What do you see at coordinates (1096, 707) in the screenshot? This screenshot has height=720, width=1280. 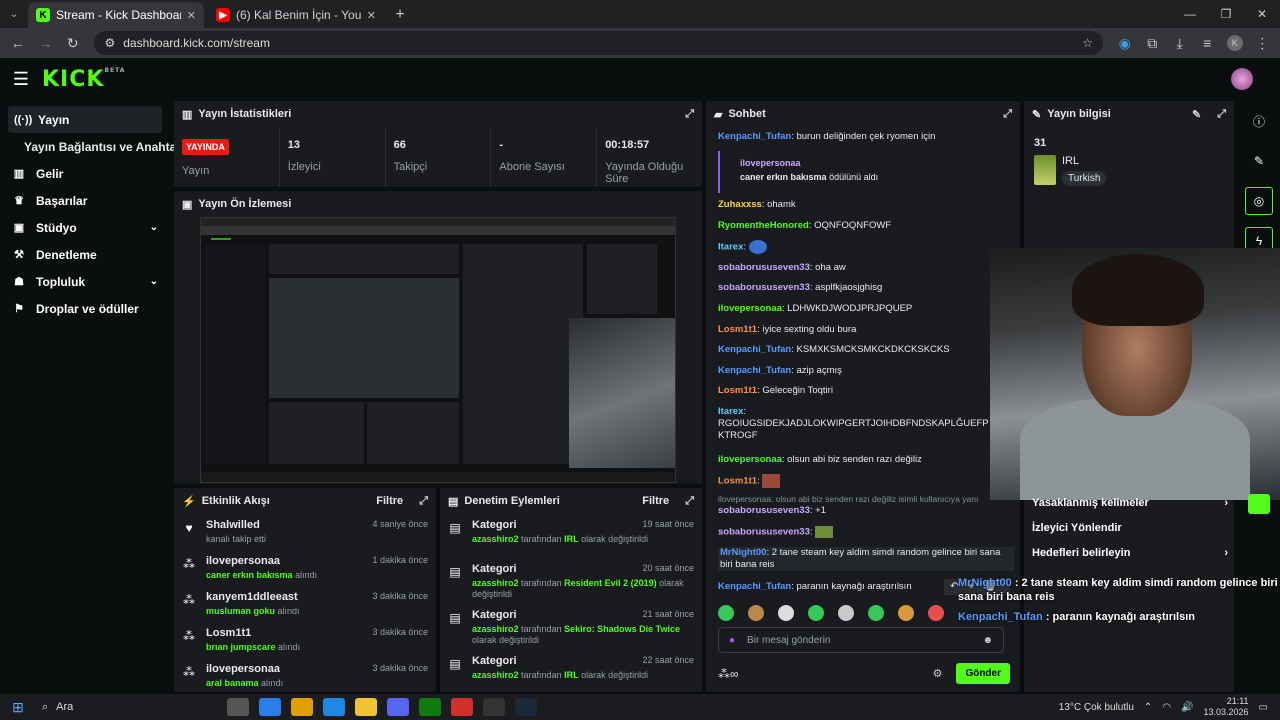 I see `weather-widget: 13°C Çok bulutlu` at bounding box center [1096, 707].